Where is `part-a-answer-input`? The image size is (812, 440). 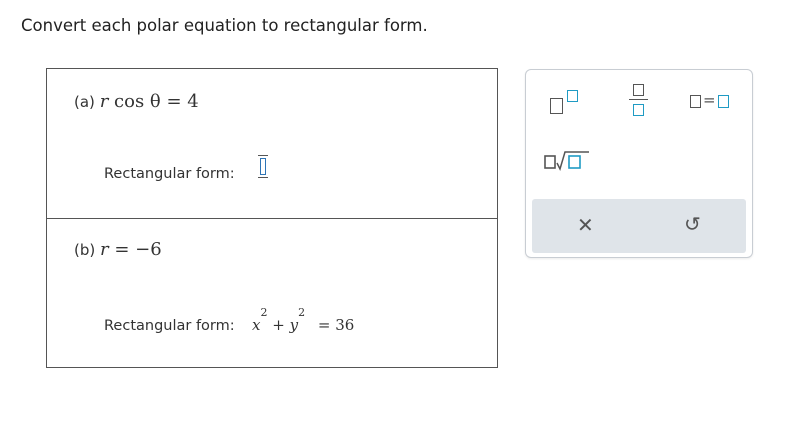
part-a-answer-input is located at coordinates (263, 167).